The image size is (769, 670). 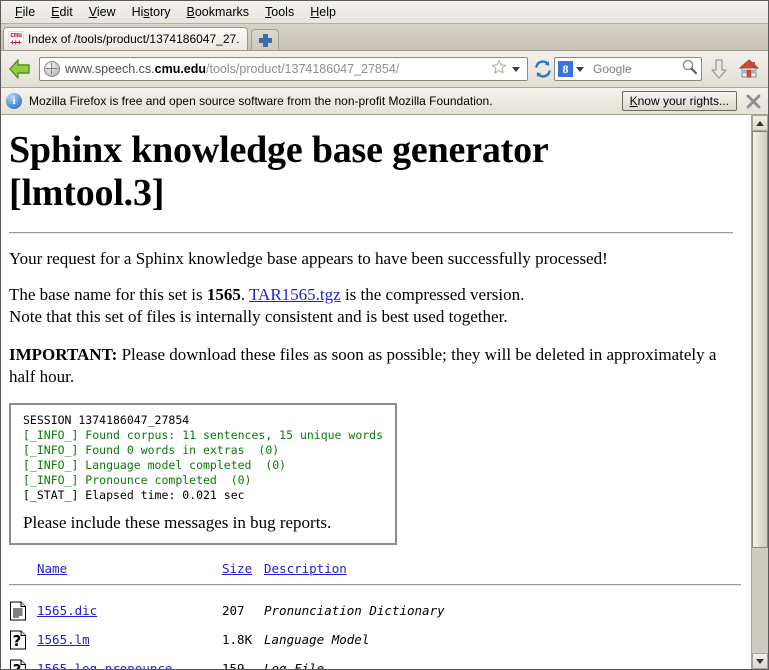 I want to click on notification-close-button, so click(x=753, y=101).